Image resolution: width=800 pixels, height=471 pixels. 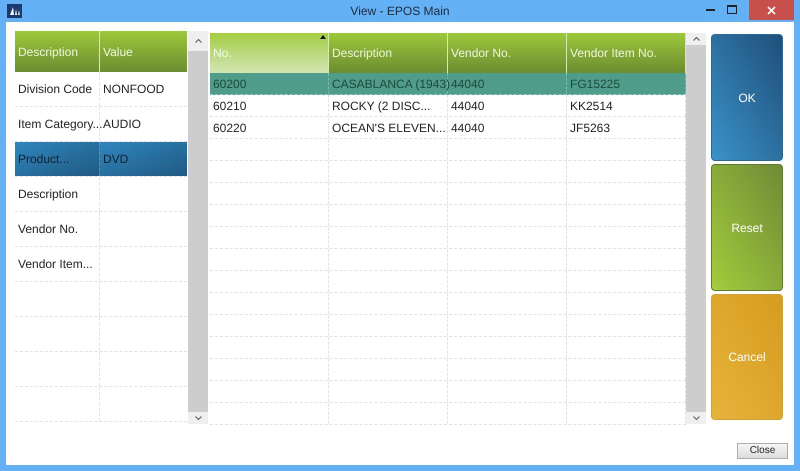 I want to click on cancel-button: Cancel, so click(x=747, y=357).